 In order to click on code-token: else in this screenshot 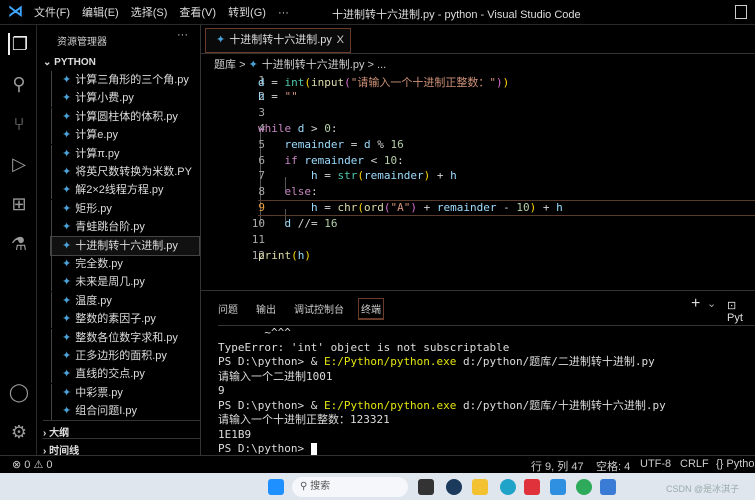, I will do `click(298, 192)`.